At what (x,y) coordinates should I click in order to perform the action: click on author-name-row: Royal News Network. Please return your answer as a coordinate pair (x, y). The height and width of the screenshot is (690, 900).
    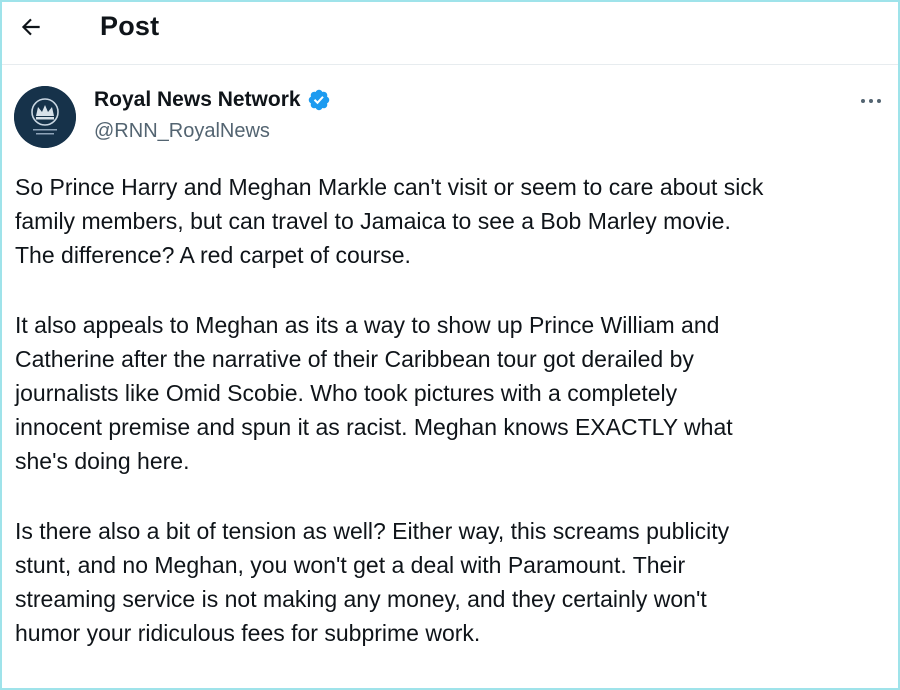
    Looking at the image, I should click on (212, 100).